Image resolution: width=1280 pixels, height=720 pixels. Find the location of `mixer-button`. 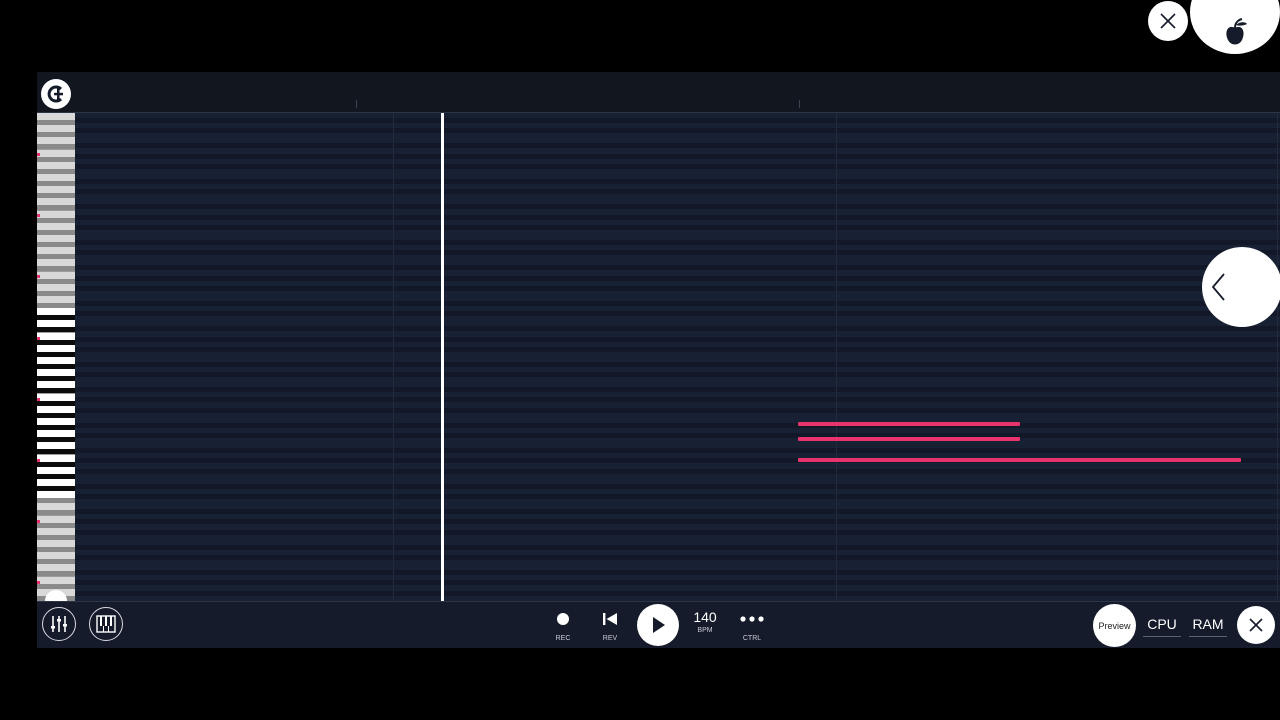

mixer-button is located at coordinates (59, 624).